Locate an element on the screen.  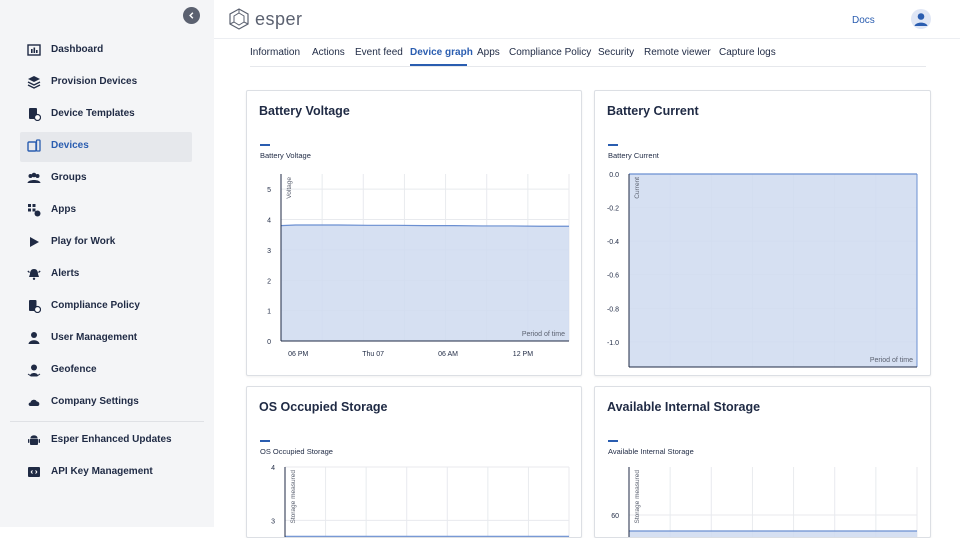
esper-logo-icon is located at coordinates (239, 19).